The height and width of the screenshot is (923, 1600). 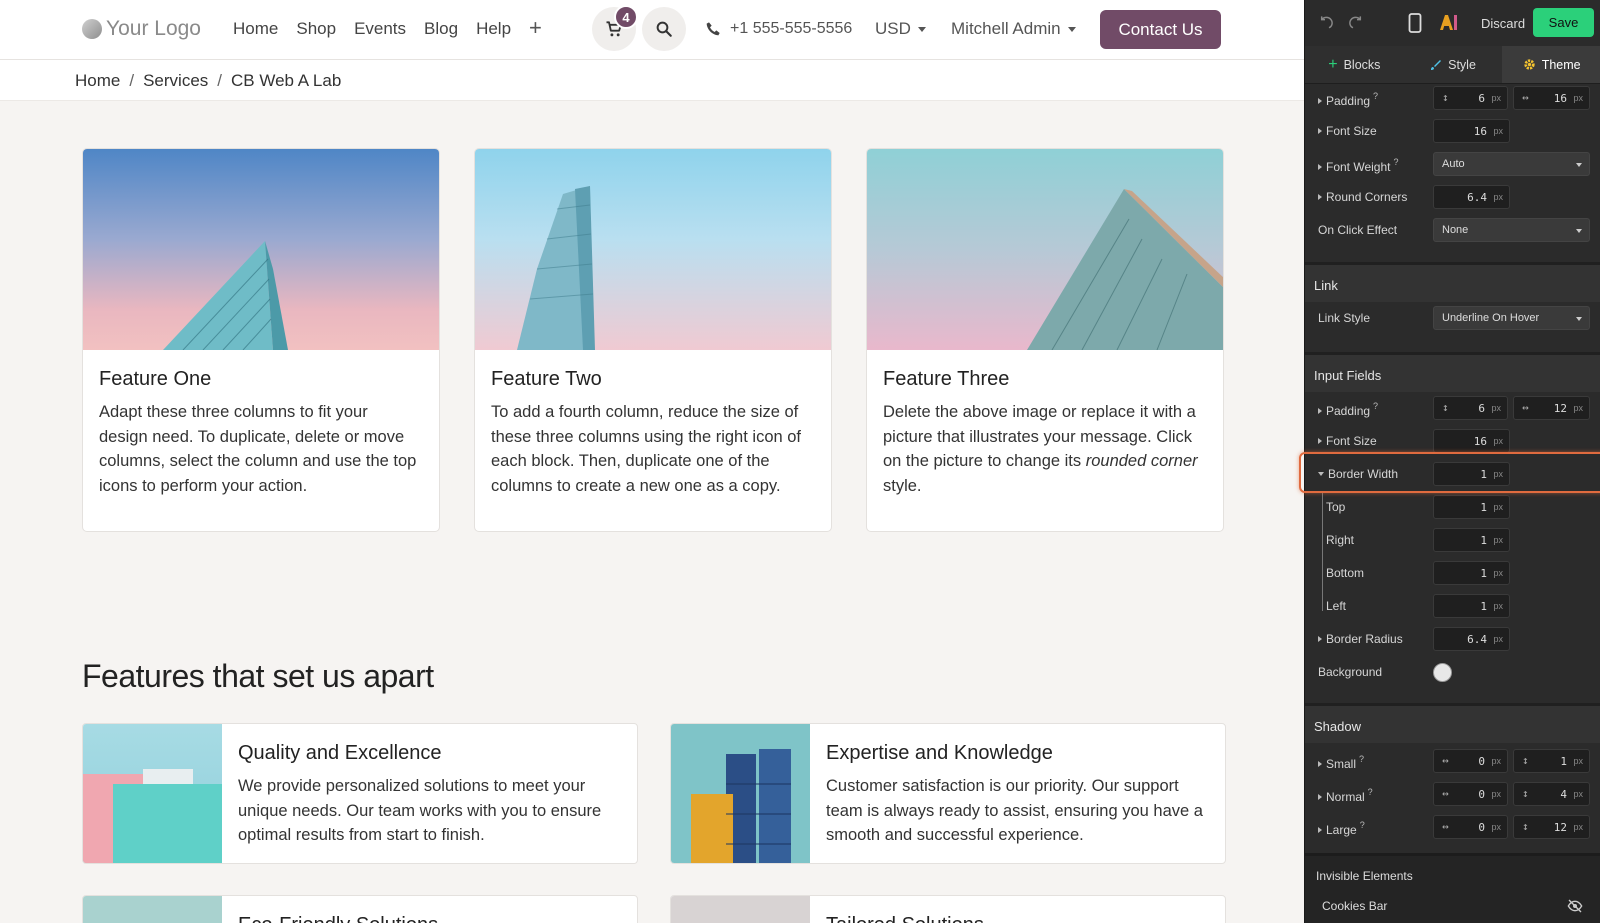 What do you see at coordinates (1006, 28) in the screenshot?
I see `user-name: Mitchell Admin` at bounding box center [1006, 28].